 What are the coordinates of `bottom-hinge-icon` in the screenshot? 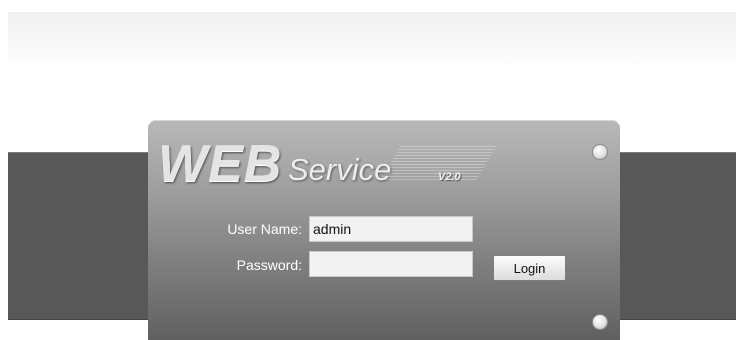 It's located at (600, 322).